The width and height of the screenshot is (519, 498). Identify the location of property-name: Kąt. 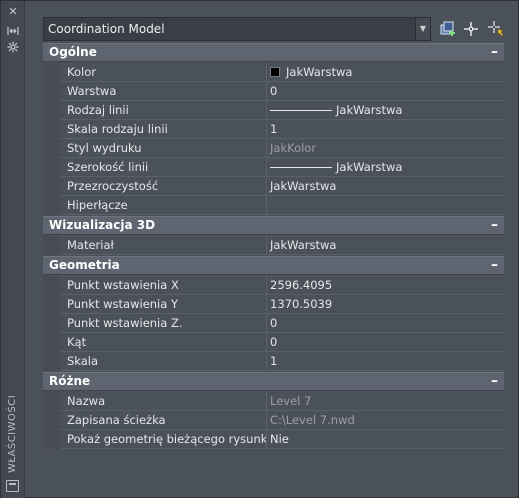
(163, 342).